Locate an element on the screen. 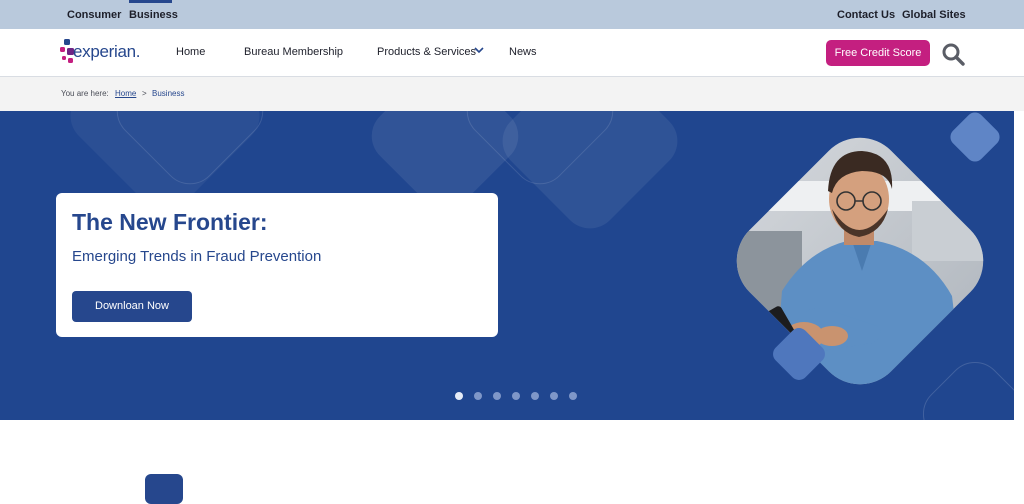  hero-subtitle: Emerging Trends in Fraud Prevention is located at coordinates (197, 256).